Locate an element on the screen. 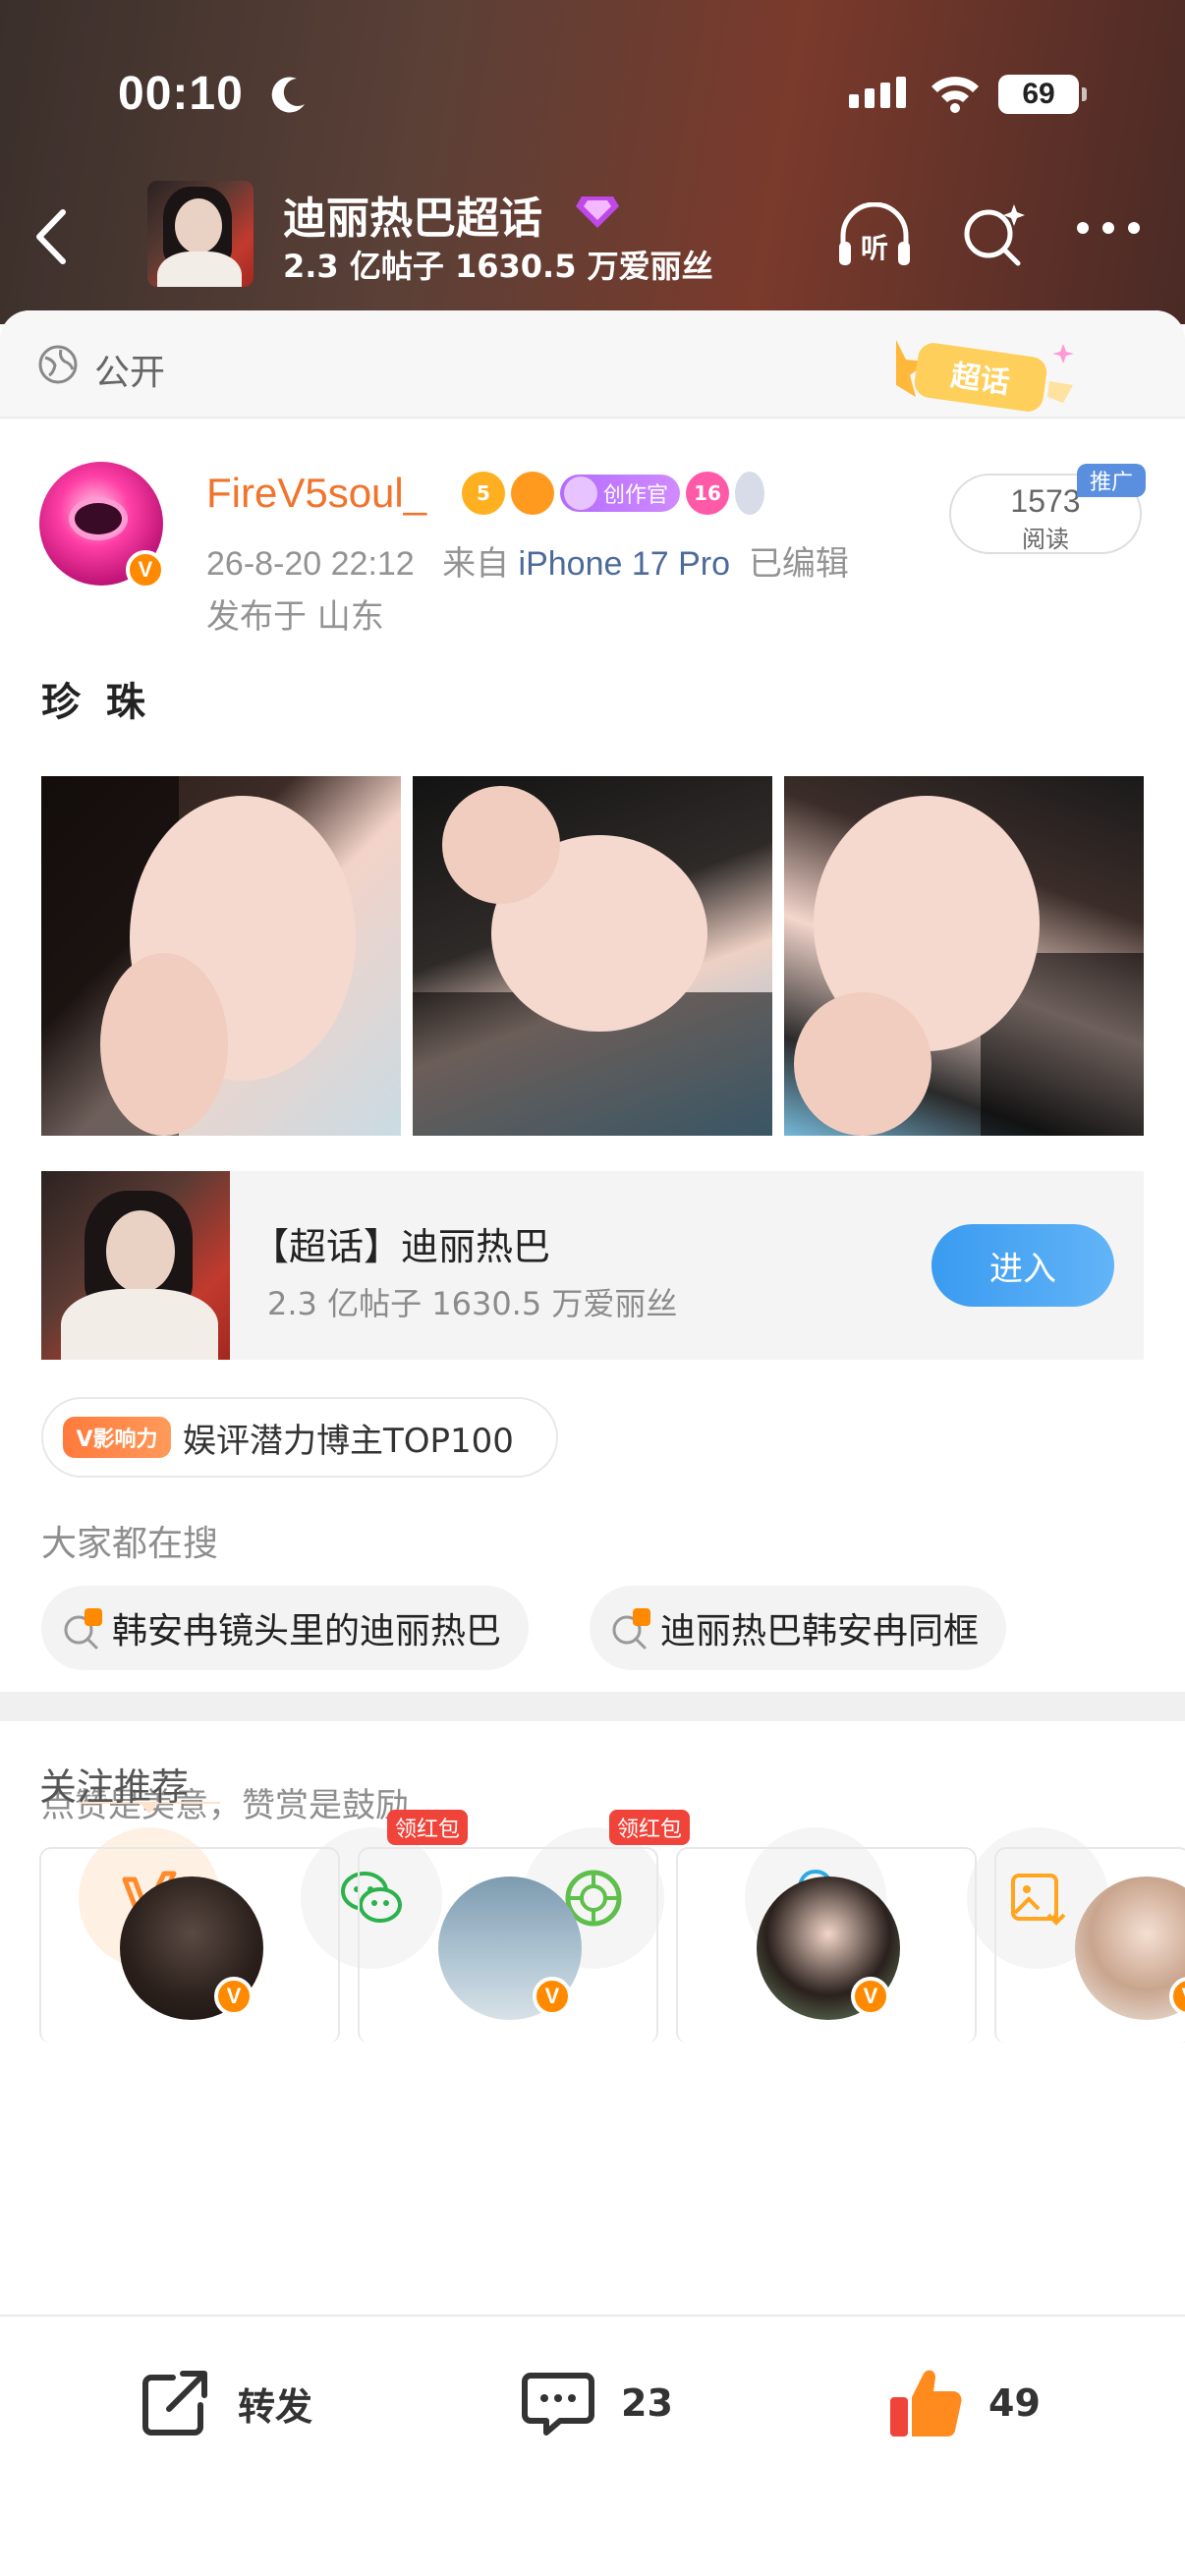 The width and height of the screenshot is (1185, 2576). post-meta: 26-8-20 22:12 来自 iPhone 17 Pro 已编辑 is located at coordinates (528, 560).